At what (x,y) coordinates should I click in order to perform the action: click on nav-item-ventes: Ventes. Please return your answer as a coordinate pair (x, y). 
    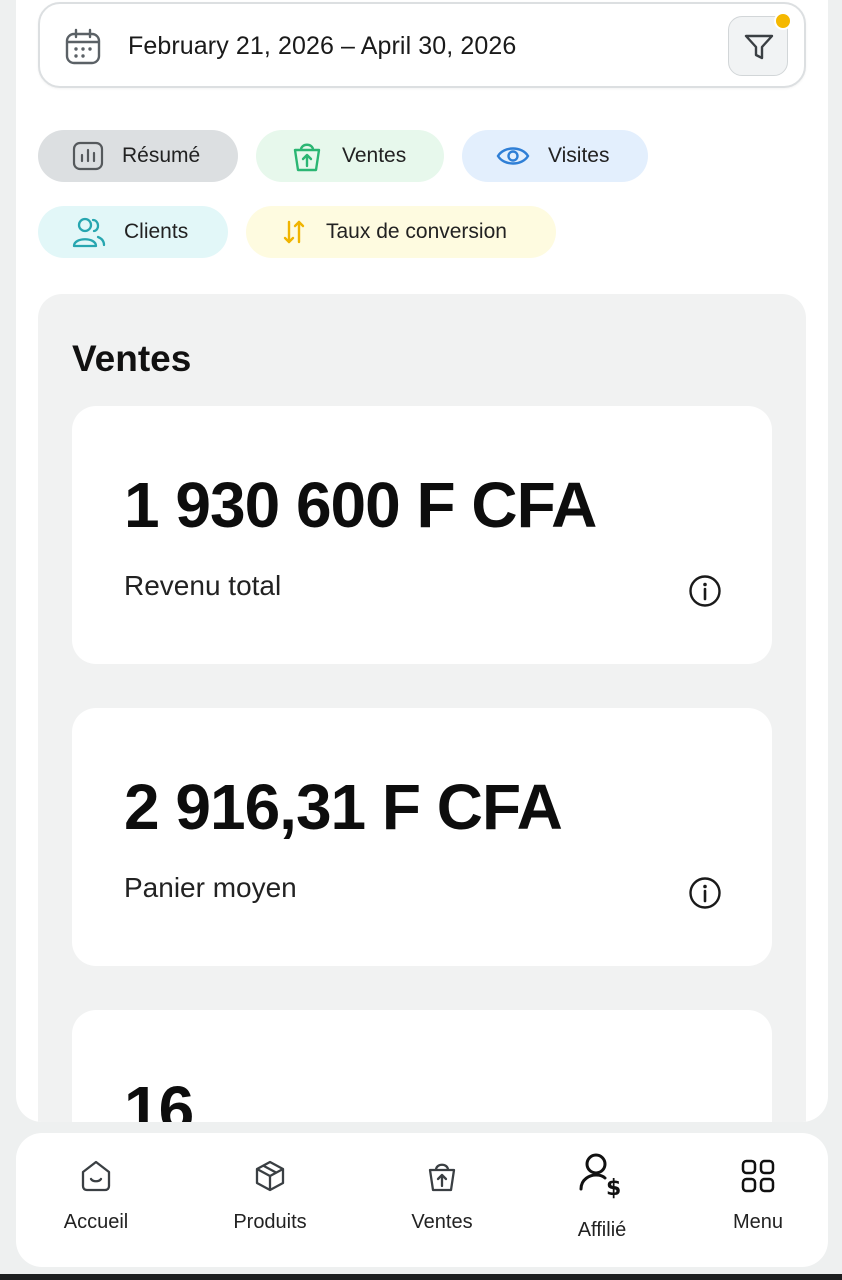
    Looking at the image, I should click on (442, 1200).